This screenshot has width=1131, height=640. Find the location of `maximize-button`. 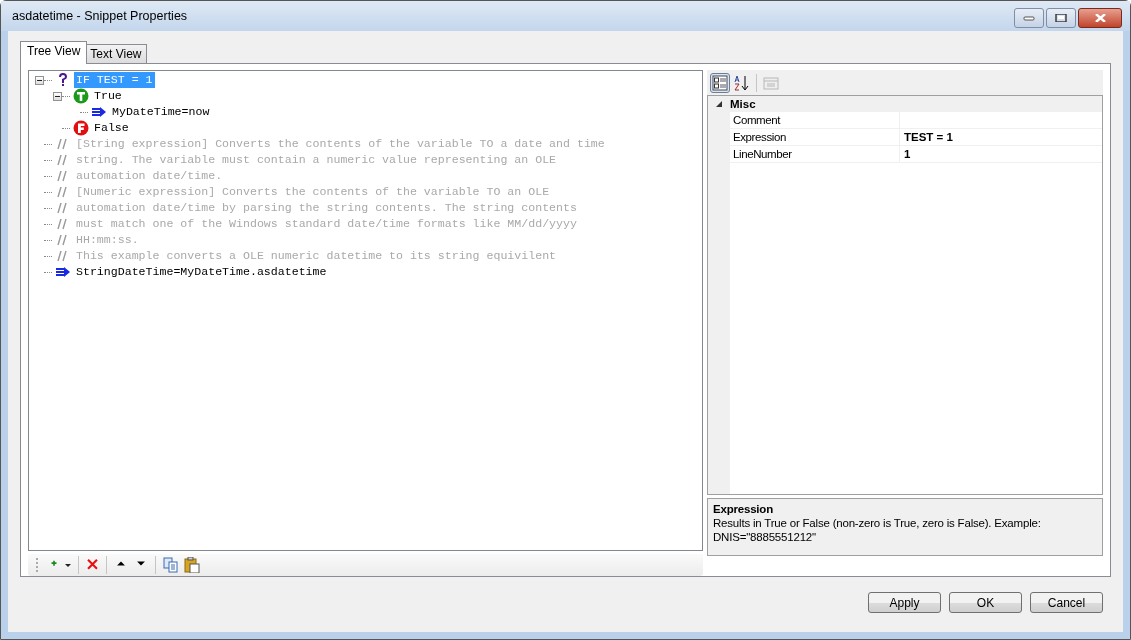

maximize-button is located at coordinates (1061, 18).